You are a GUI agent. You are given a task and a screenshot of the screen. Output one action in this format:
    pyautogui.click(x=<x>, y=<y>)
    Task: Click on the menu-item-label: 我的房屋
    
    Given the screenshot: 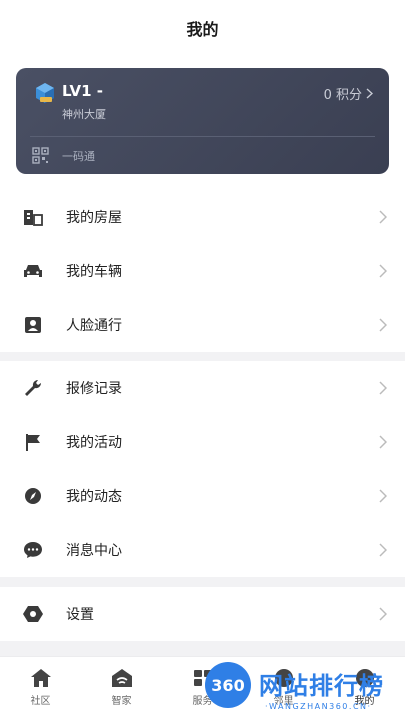 What is the action you would take?
    pyautogui.click(x=94, y=218)
    